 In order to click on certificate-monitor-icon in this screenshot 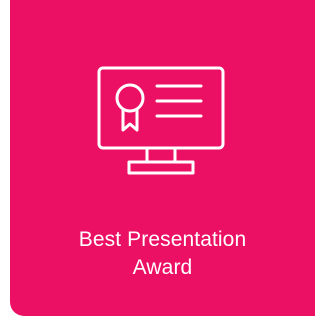, I will do `click(161, 121)`.